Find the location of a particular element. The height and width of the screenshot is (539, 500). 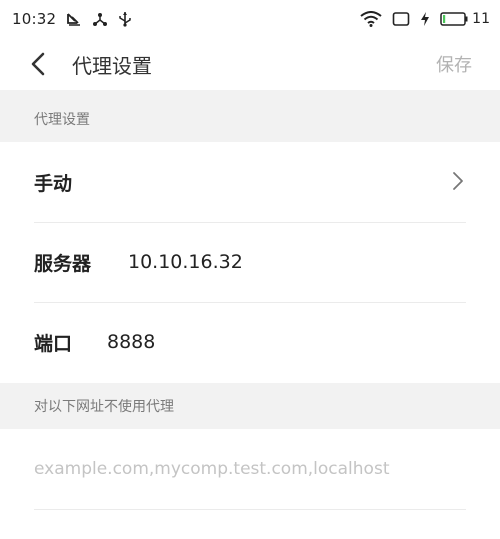

battery-level: 11 is located at coordinates (481, 19).